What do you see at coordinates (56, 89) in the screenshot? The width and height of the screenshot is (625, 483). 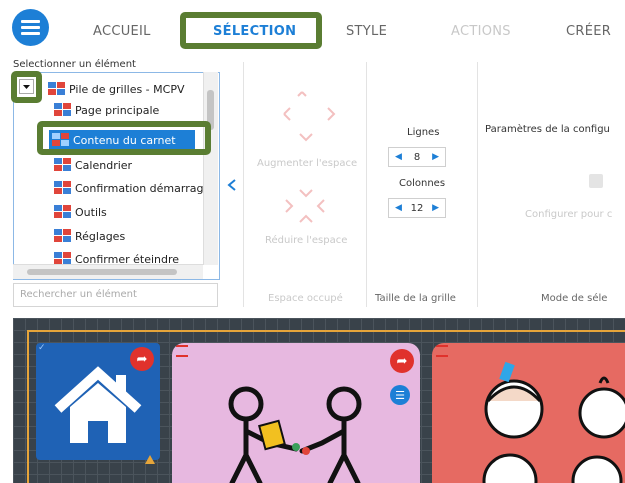 I see `grid-stack-icon` at bounding box center [56, 89].